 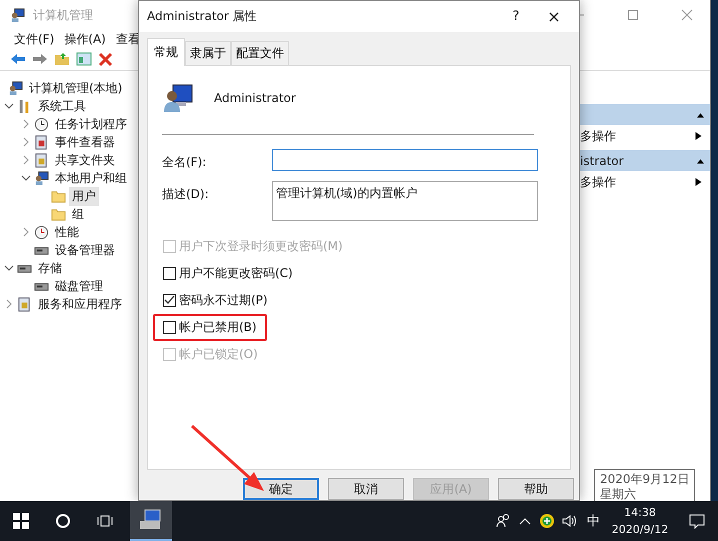 What do you see at coordinates (236, 273) in the screenshot?
I see `checkbox-label: 用户不能更改密码(C)` at bounding box center [236, 273].